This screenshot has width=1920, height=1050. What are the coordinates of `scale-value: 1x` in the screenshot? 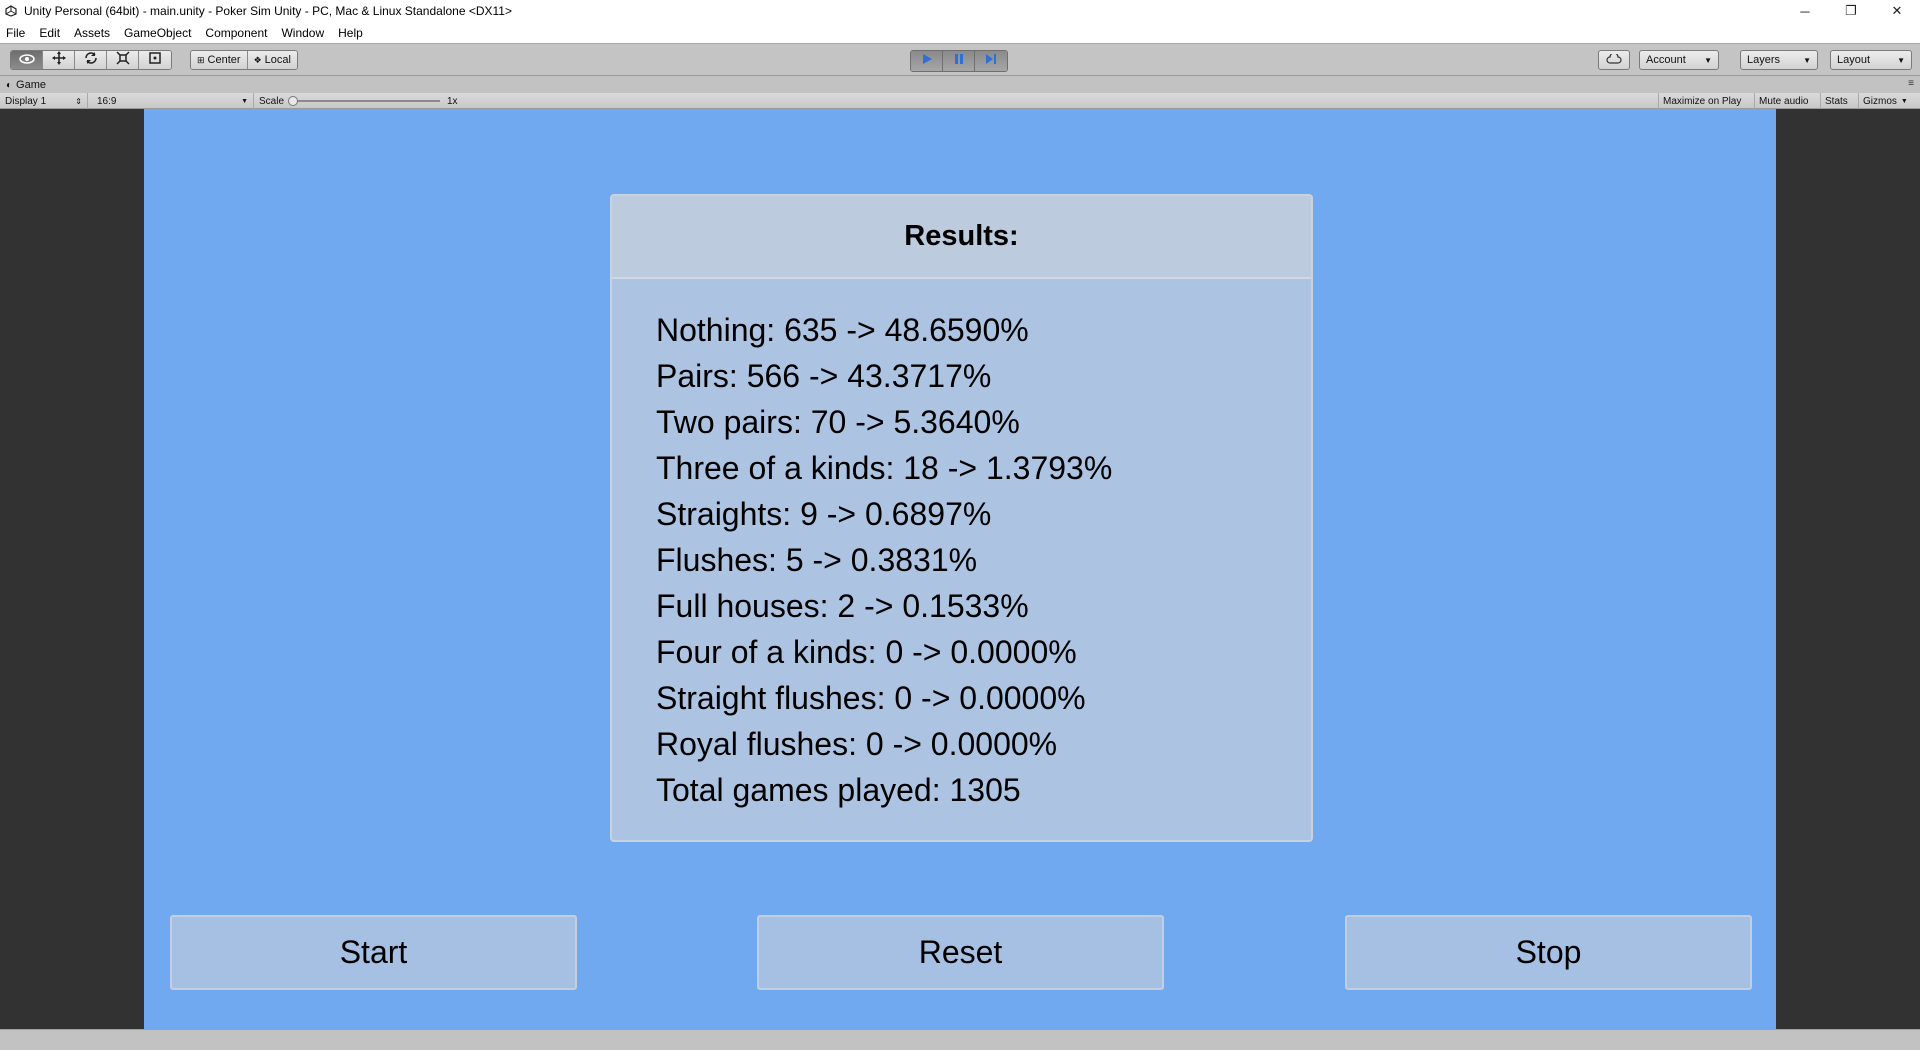 It's located at (452, 101).